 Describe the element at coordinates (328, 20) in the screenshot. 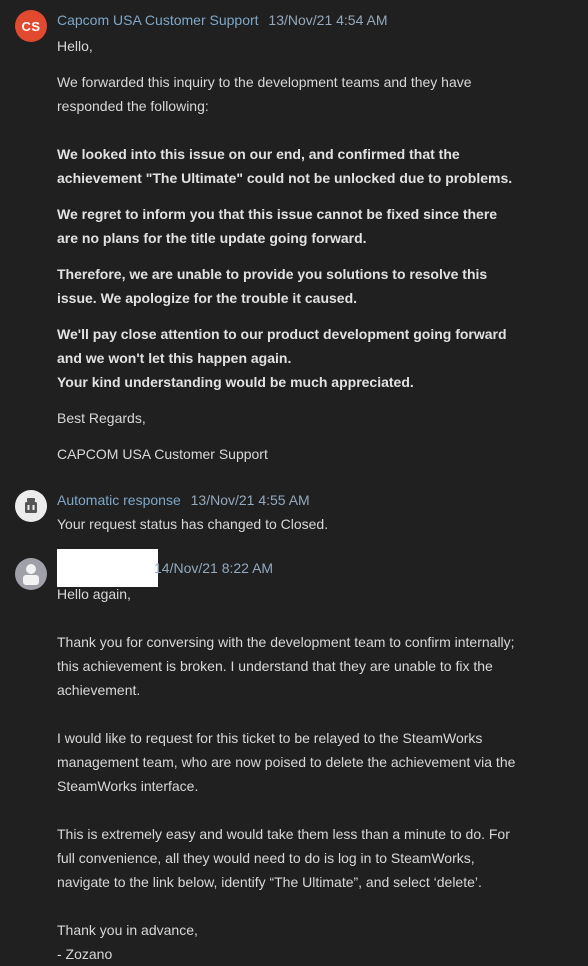

I see `timestamp: 13/Nov/21 4:54 AM` at that location.